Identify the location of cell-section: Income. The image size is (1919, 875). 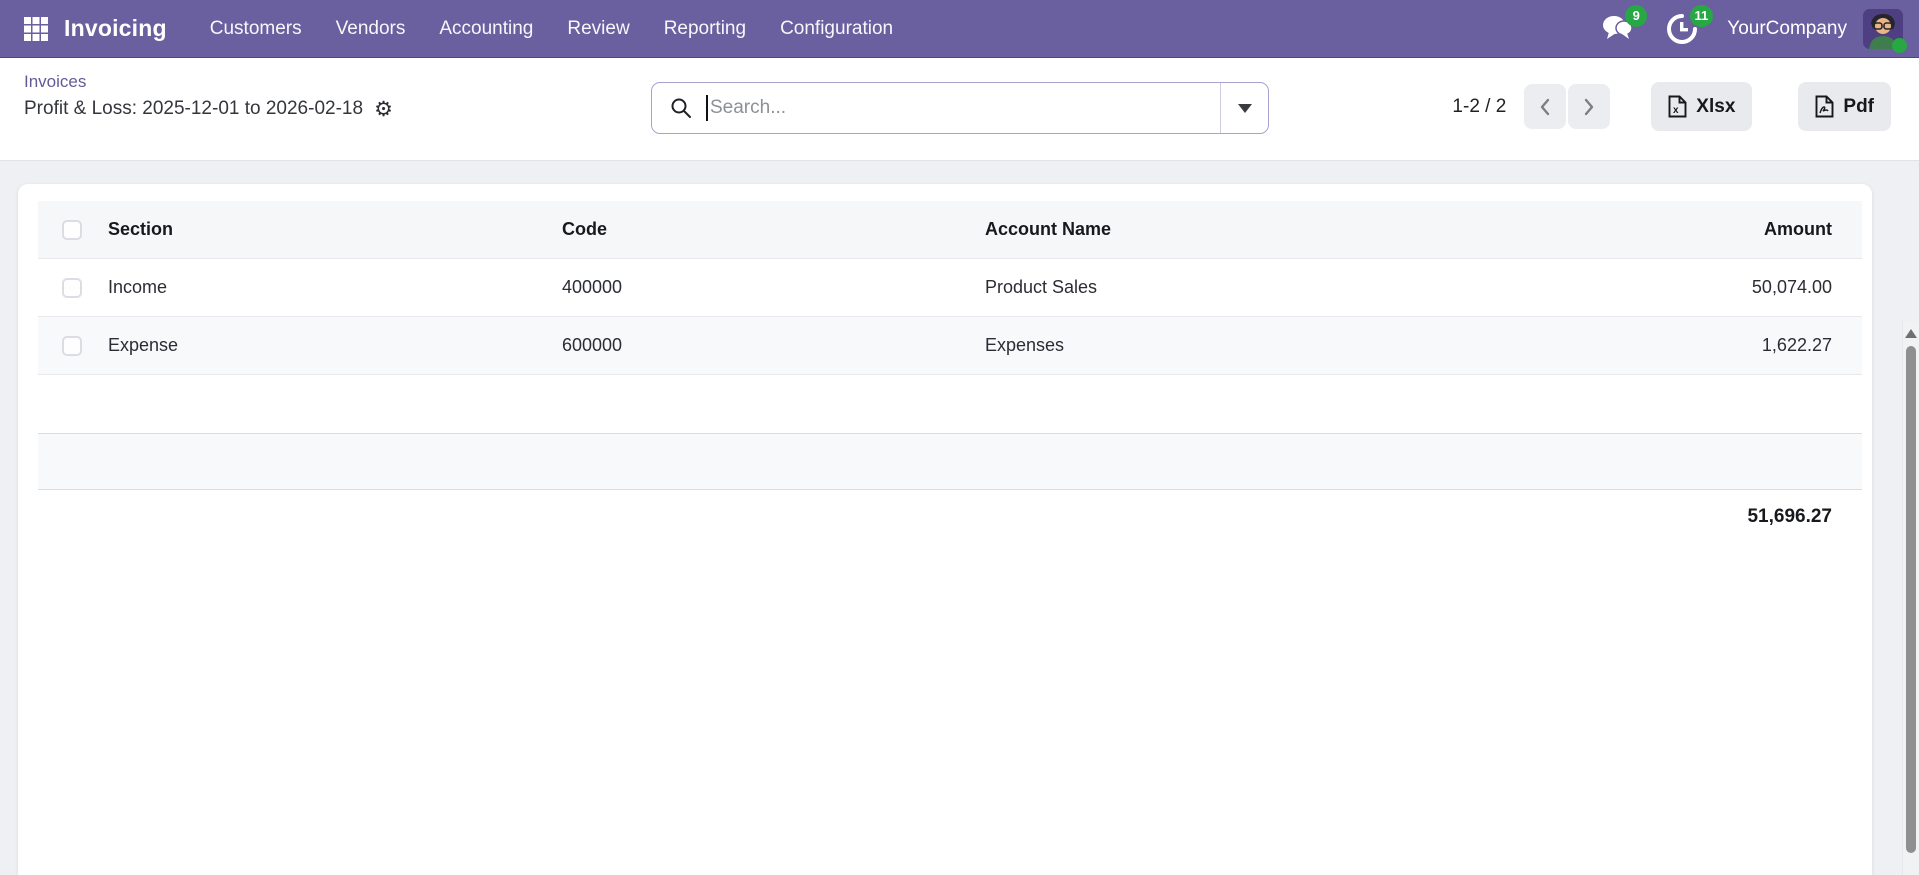
(138, 287).